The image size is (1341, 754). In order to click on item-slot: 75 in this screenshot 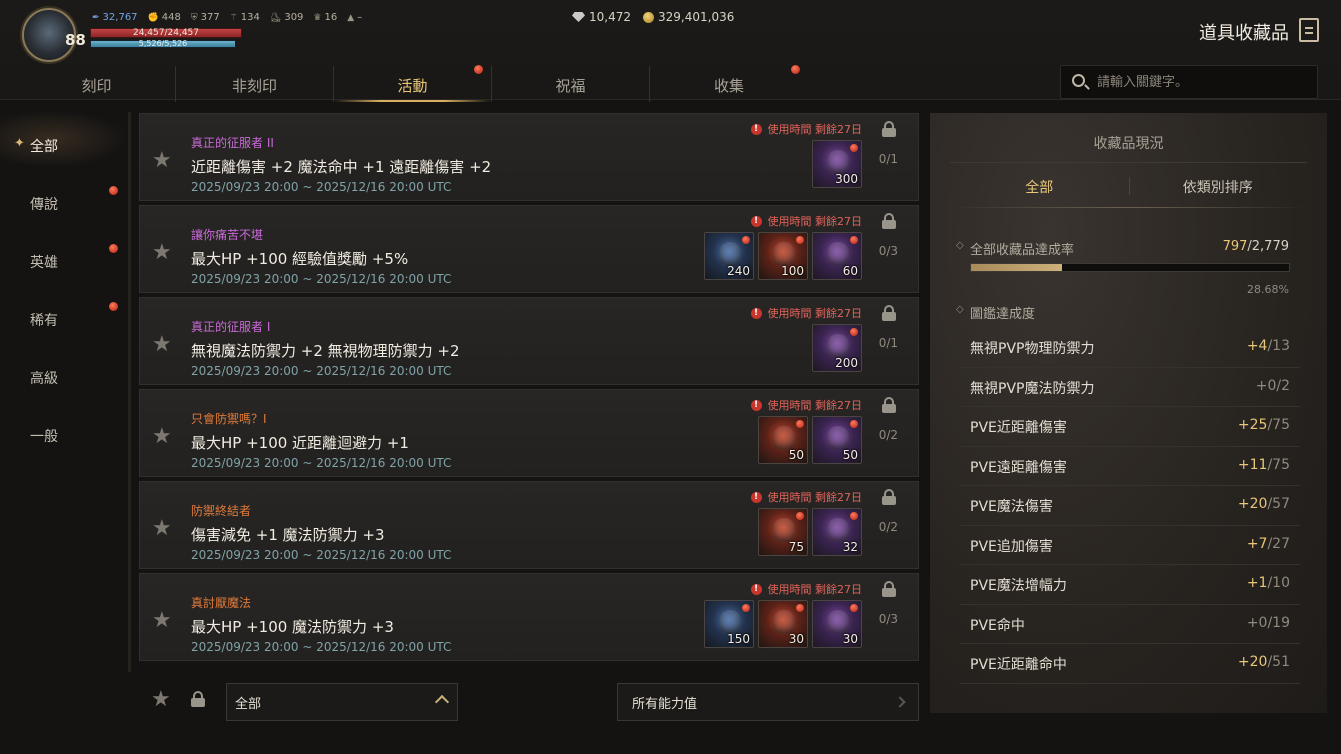, I will do `click(783, 532)`.